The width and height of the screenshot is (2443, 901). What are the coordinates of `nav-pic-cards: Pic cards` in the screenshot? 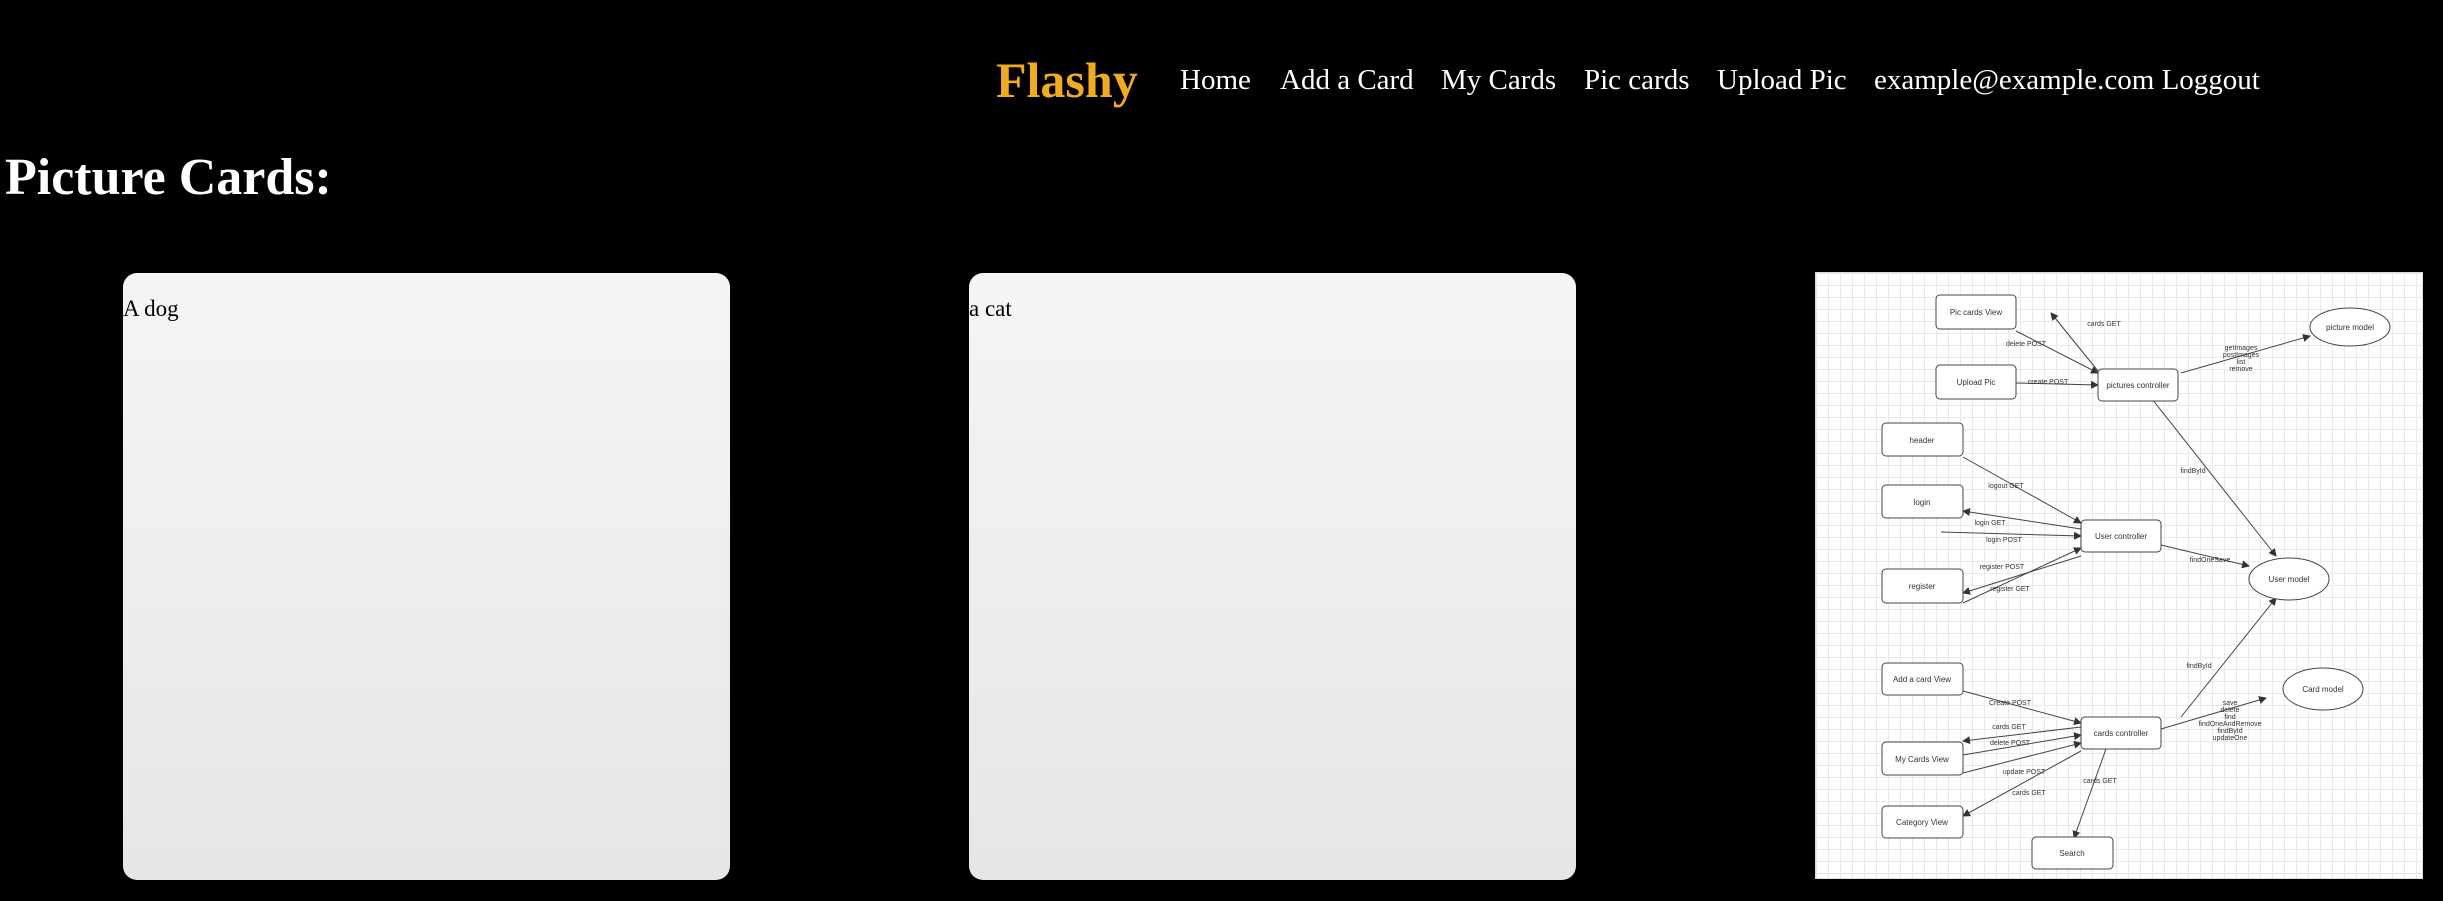 It's located at (1637, 80).